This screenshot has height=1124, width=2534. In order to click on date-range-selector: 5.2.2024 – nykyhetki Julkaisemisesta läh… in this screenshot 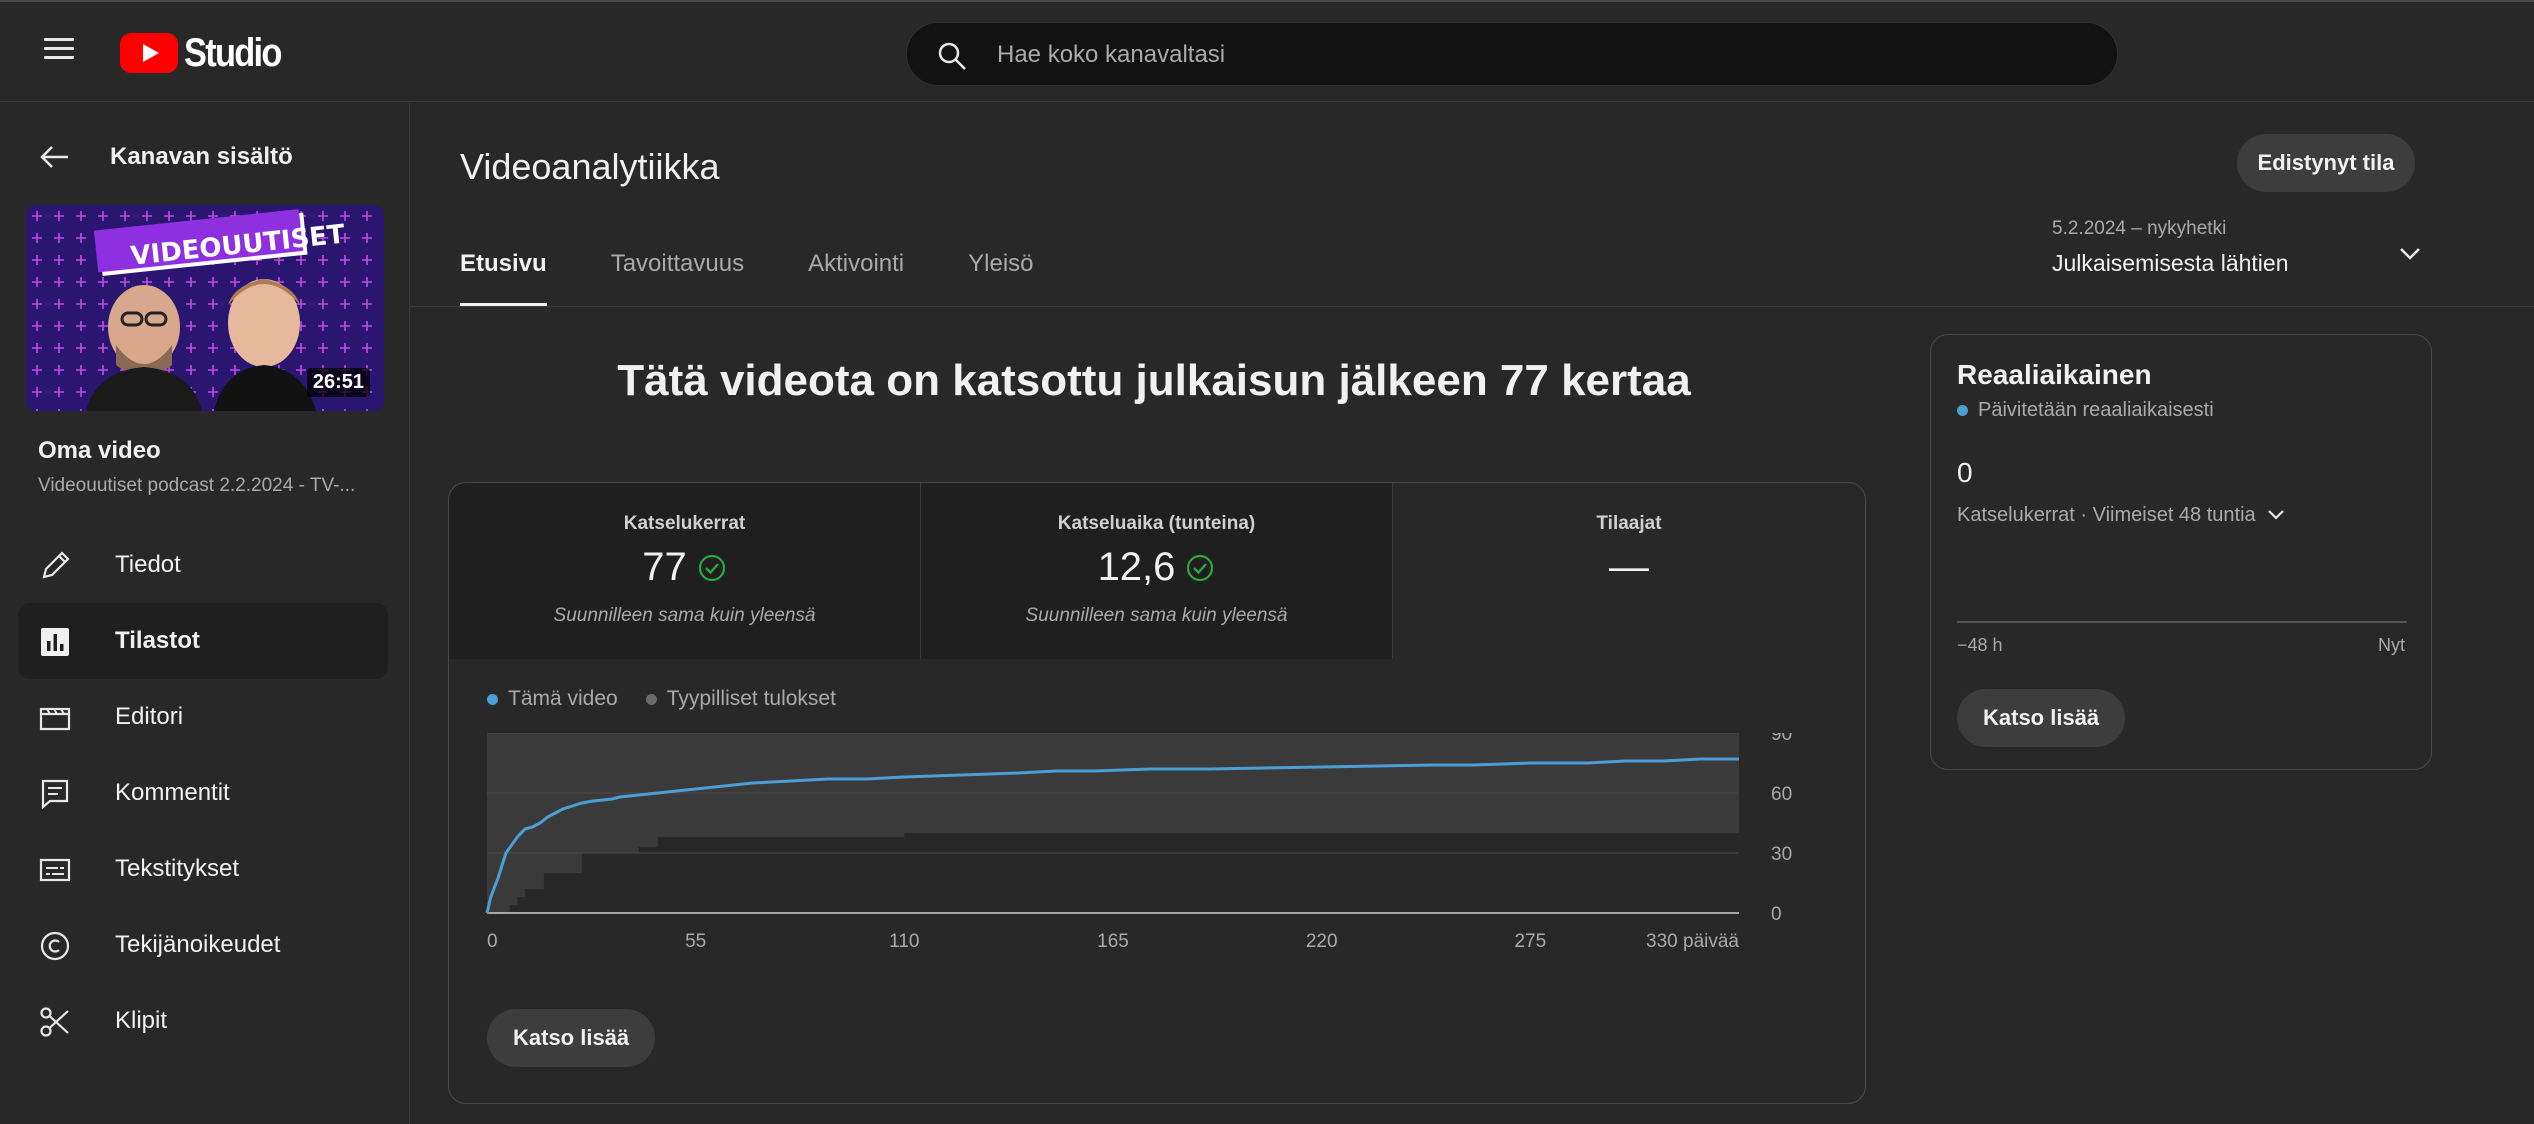, I will do `click(2236, 250)`.